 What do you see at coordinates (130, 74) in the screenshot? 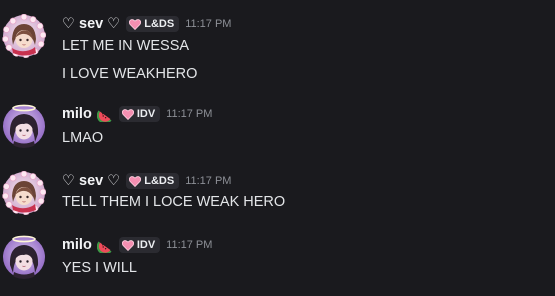
I see `message-text: I LOVE WEAKHERO` at bounding box center [130, 74].